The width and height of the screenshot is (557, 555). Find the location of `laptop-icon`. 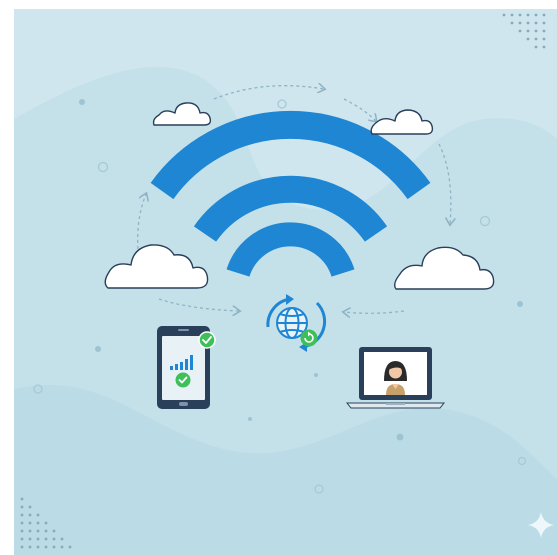

laptop-icon is located at coordinates (395, 378).